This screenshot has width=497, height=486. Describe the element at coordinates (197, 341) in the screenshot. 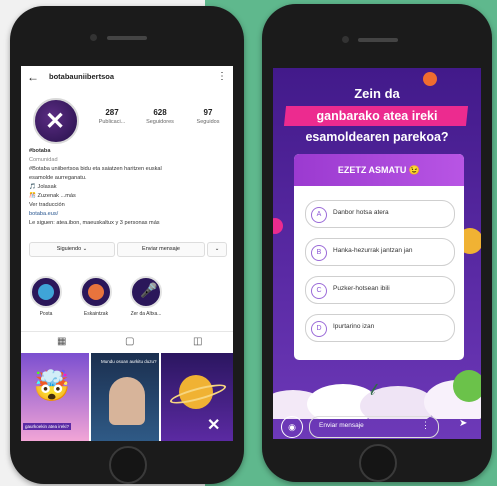

I see `tagged-icon: ◫` at that location.